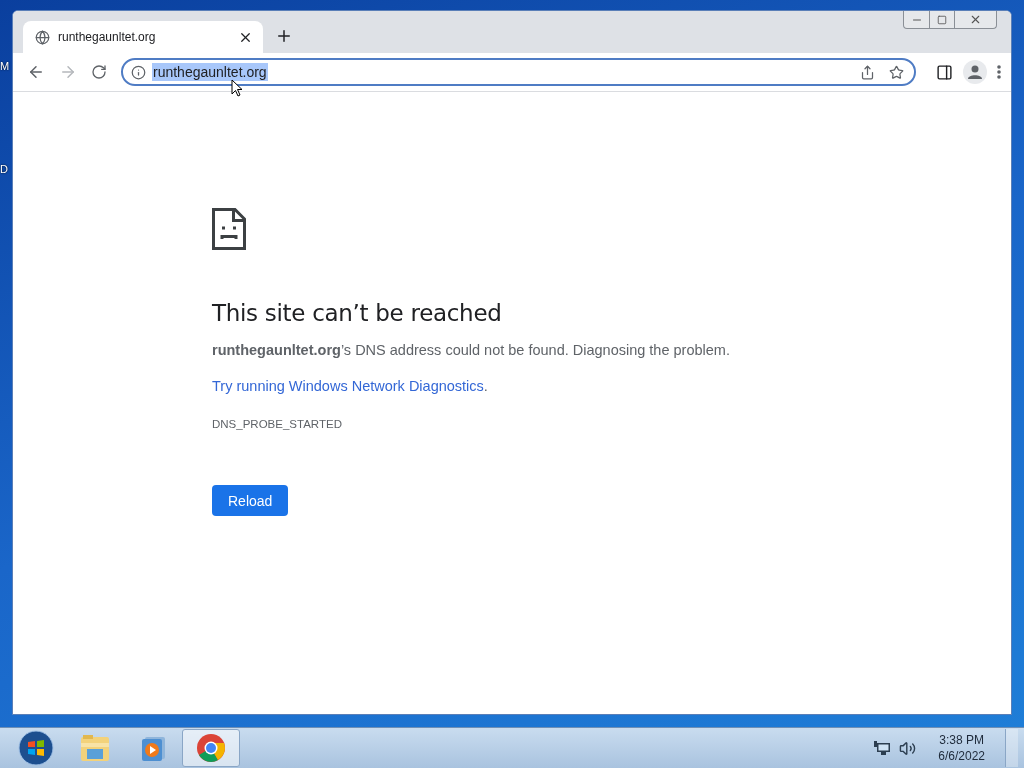 This screenshot has width=1024, height=768. I want to click on tab-title: runthegaunltet.org, so click(107, 37).